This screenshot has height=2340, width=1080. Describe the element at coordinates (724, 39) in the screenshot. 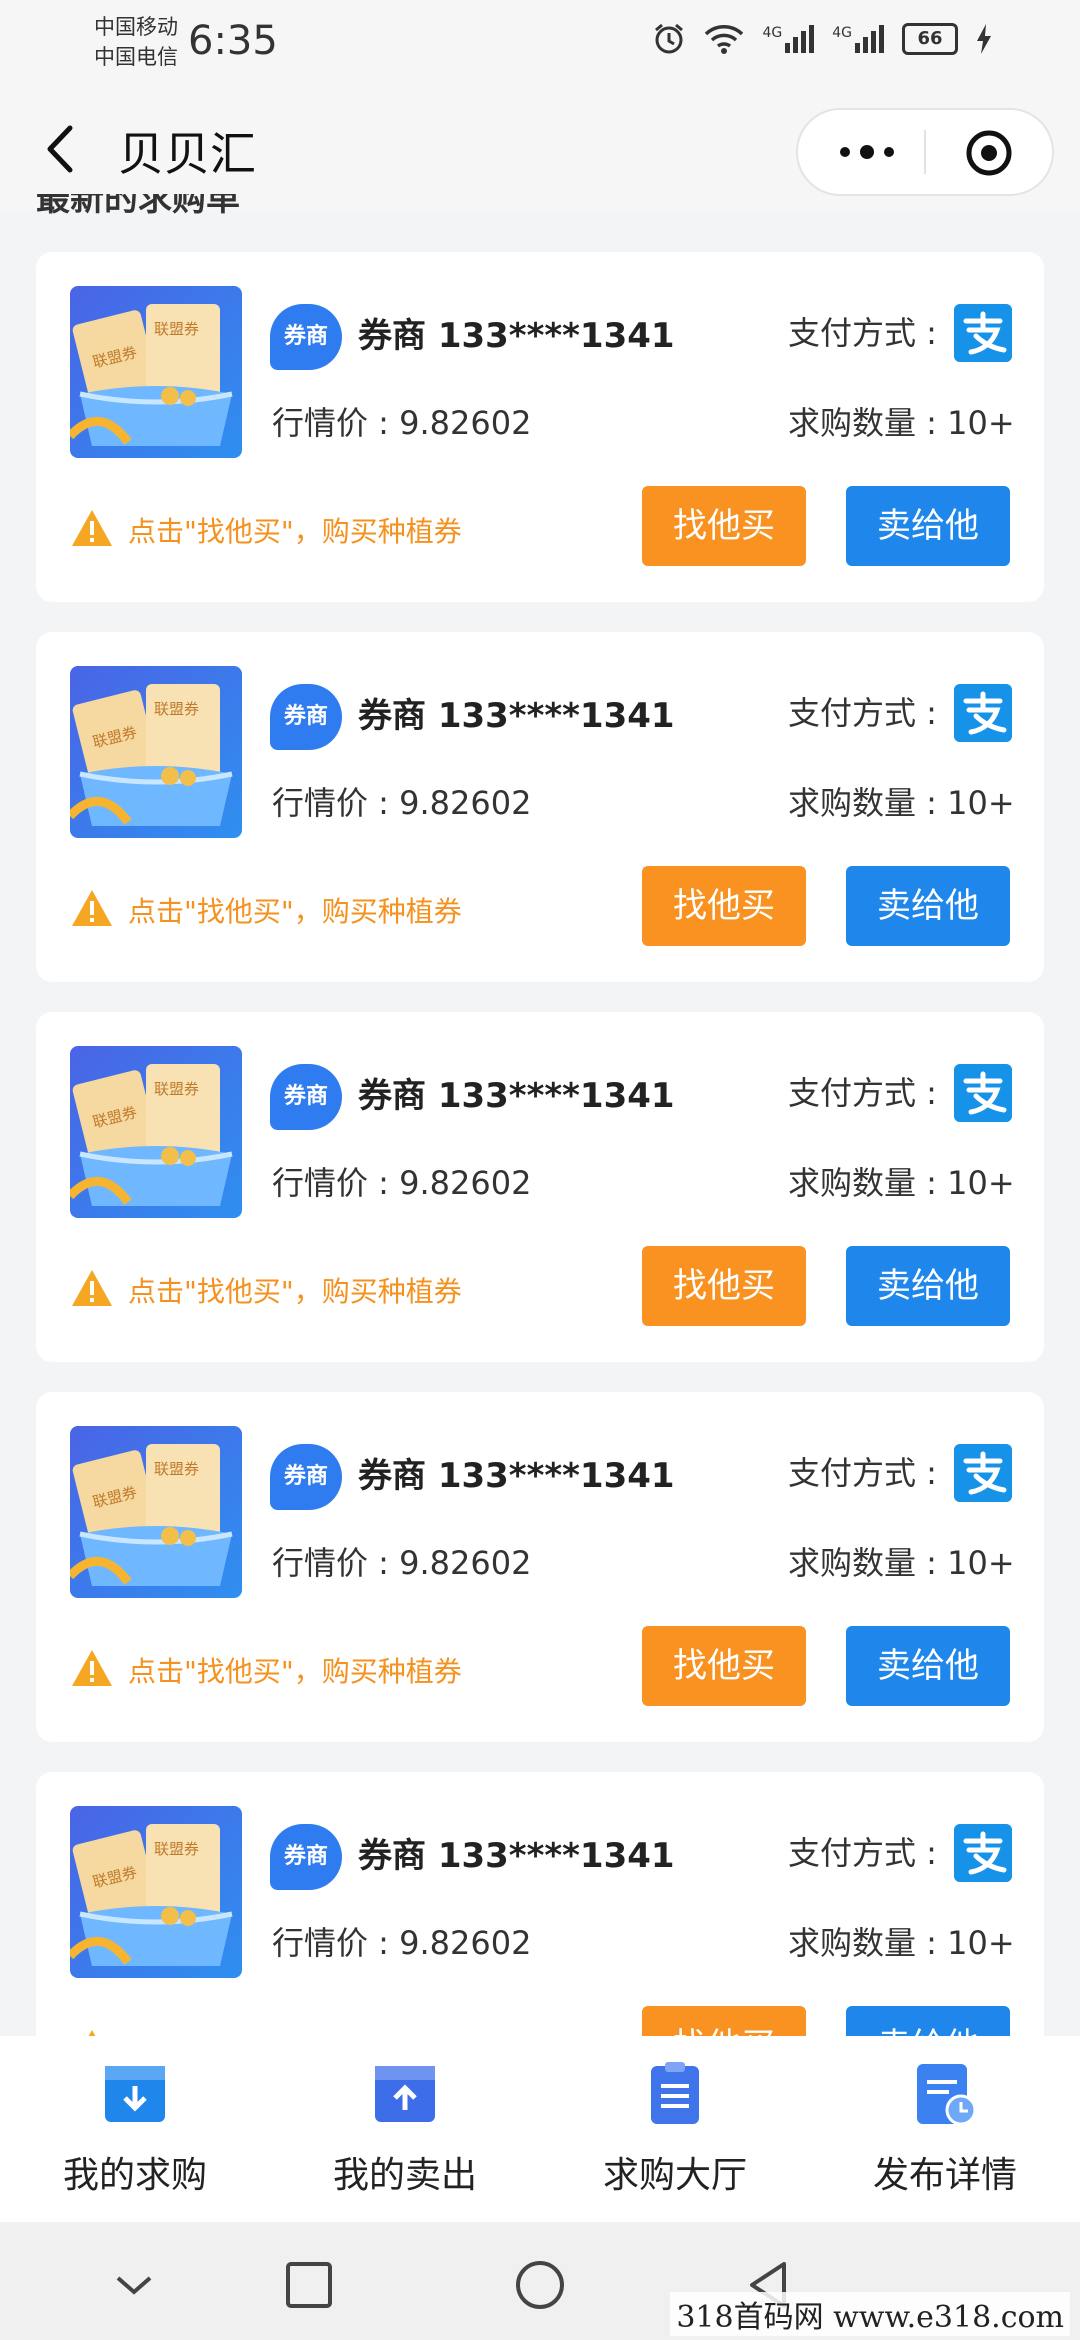

I see `wifi-icon` at that location.